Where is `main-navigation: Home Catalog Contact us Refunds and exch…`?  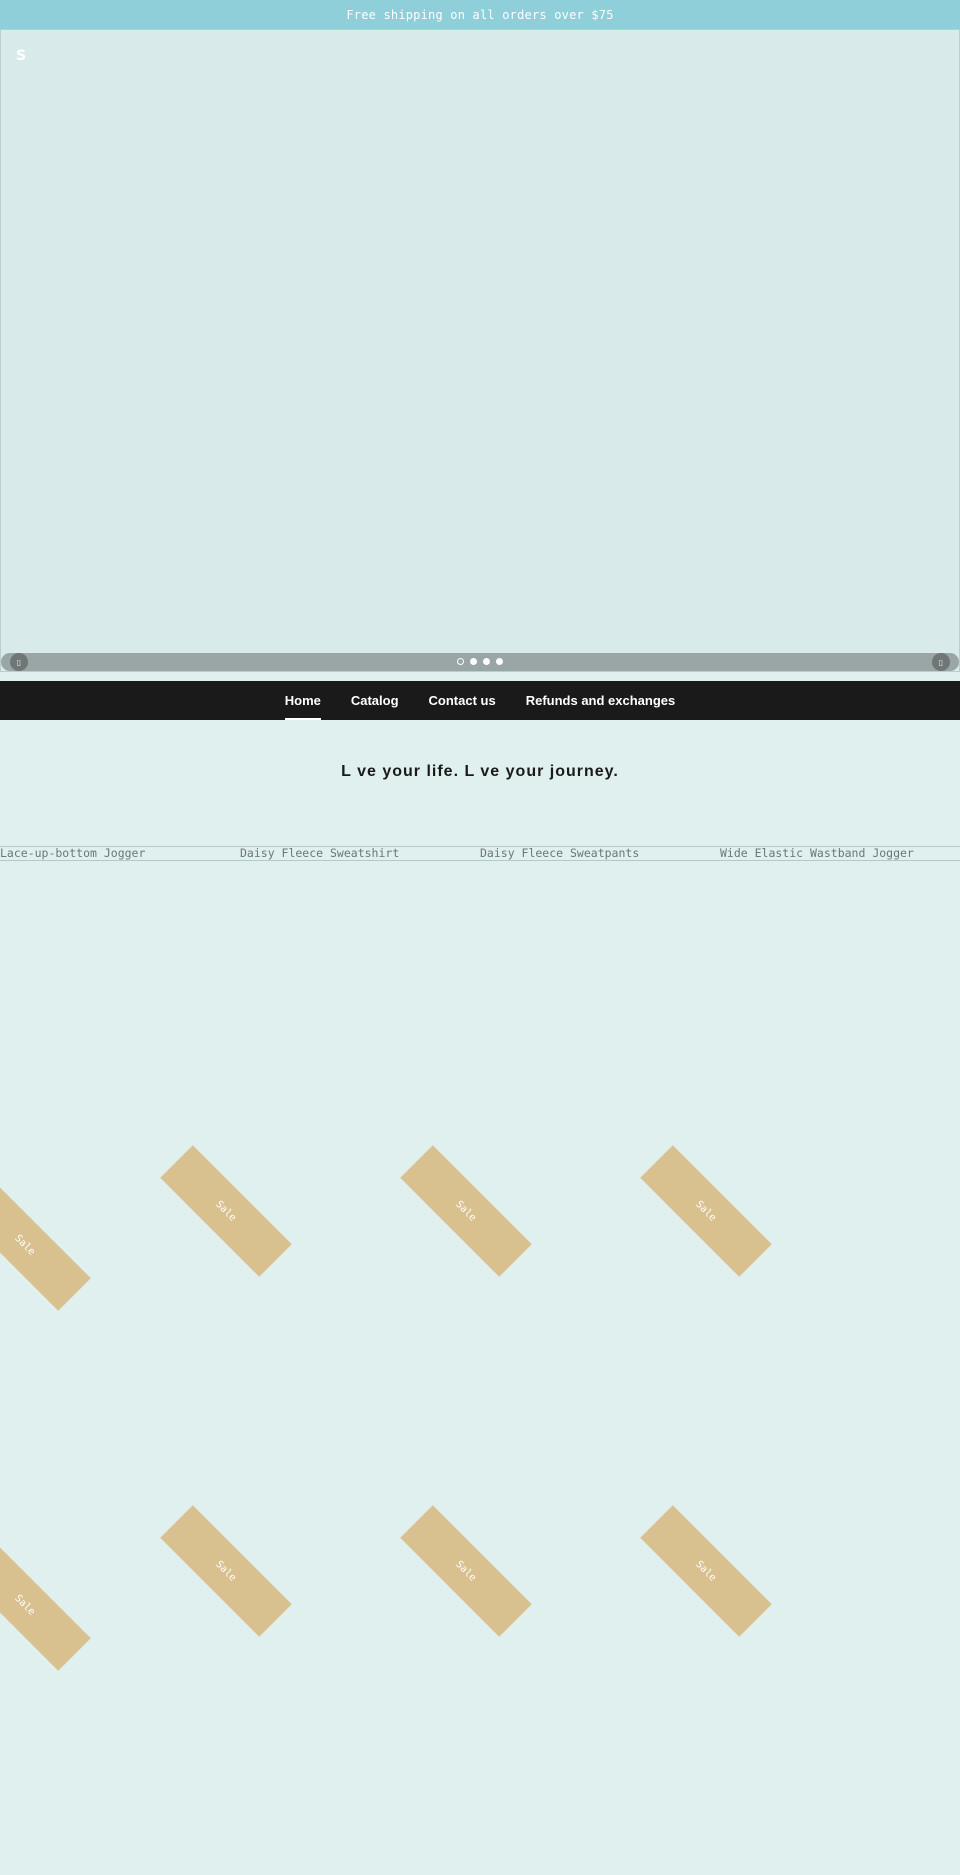
main-navigation: Home Catalog Contact us Refunds and exch… is located at coordinates (480, 700).